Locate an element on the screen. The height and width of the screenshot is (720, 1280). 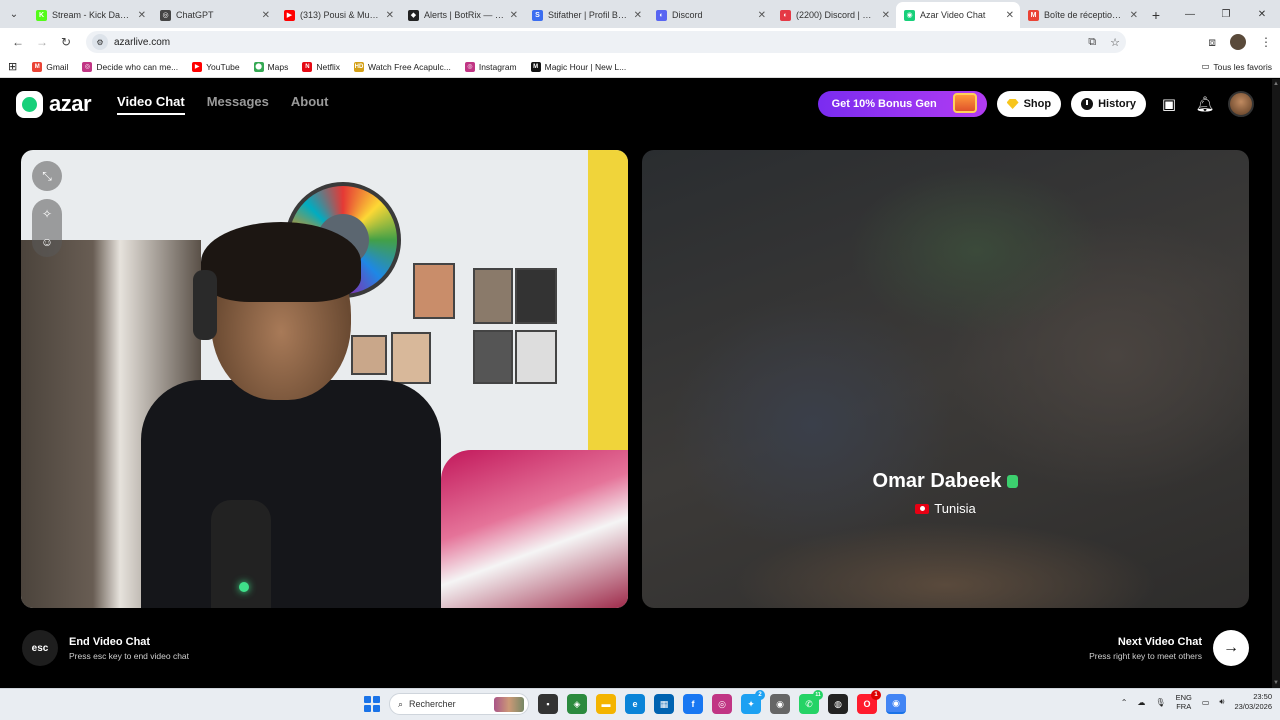
inbox-icon: ▣ is located at coordinates (1169, 104).